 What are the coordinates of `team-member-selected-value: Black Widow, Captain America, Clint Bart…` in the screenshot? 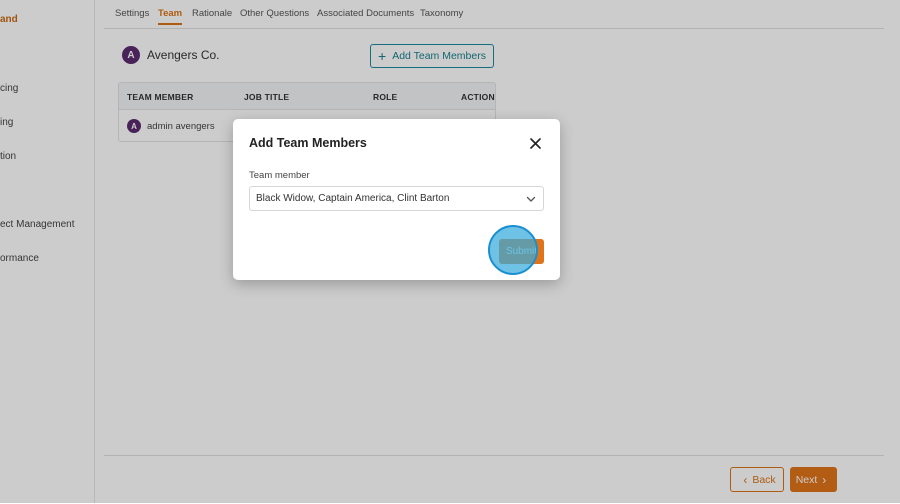 It's located at (353, 198).